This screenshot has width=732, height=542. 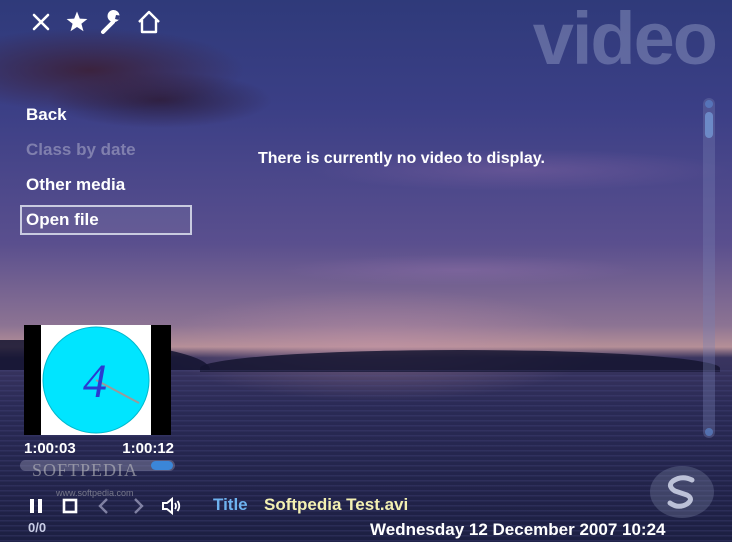 I want to click on seek-knob, so click(x=162, y=465).